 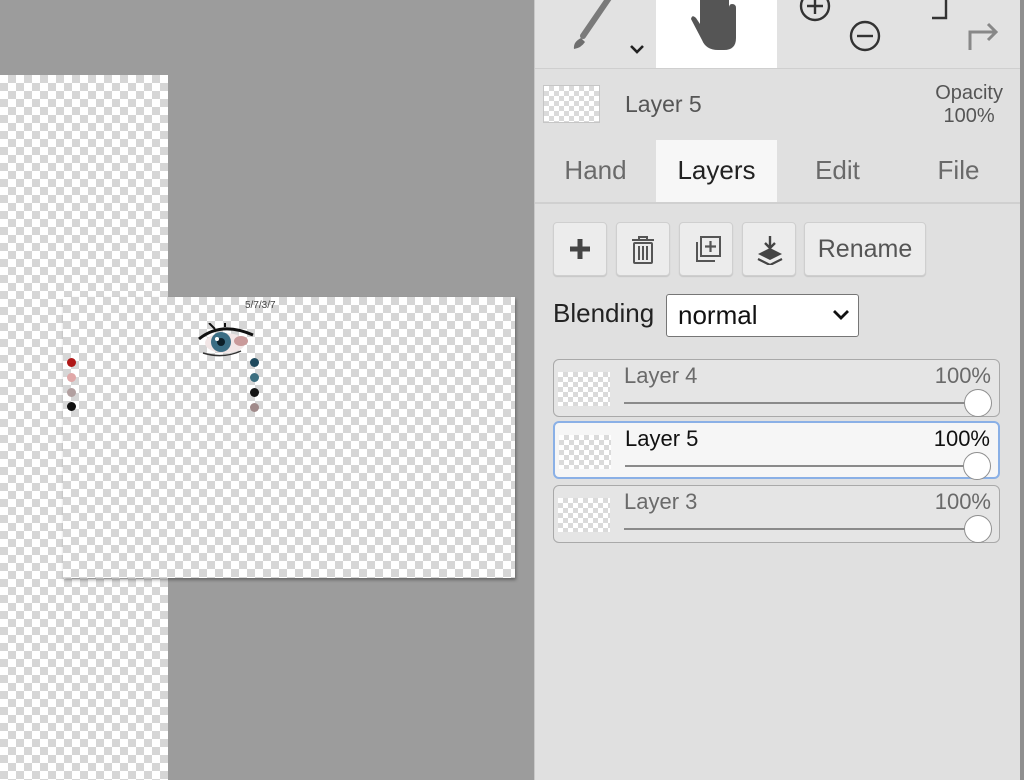 I want to click on brush-tool-button, so click(x=595, y=34).